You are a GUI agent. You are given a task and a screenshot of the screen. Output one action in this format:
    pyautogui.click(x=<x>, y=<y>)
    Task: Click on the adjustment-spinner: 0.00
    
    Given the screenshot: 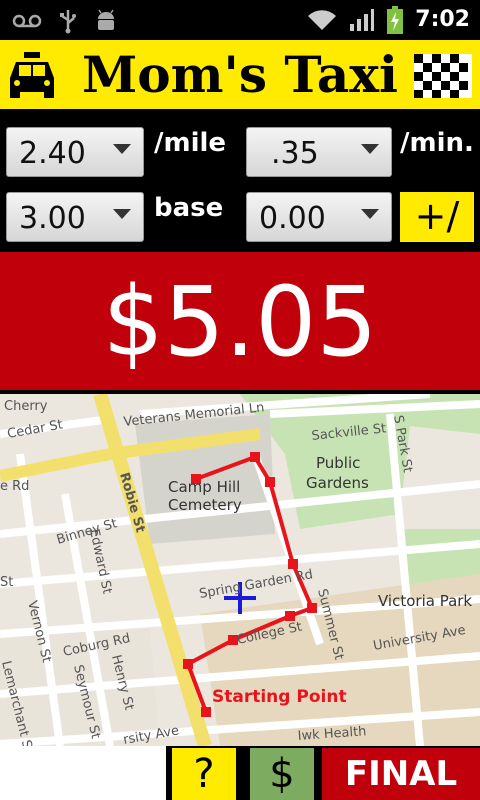 What is the action you would take?
    pyautogui.click(x=319, y=217)
    